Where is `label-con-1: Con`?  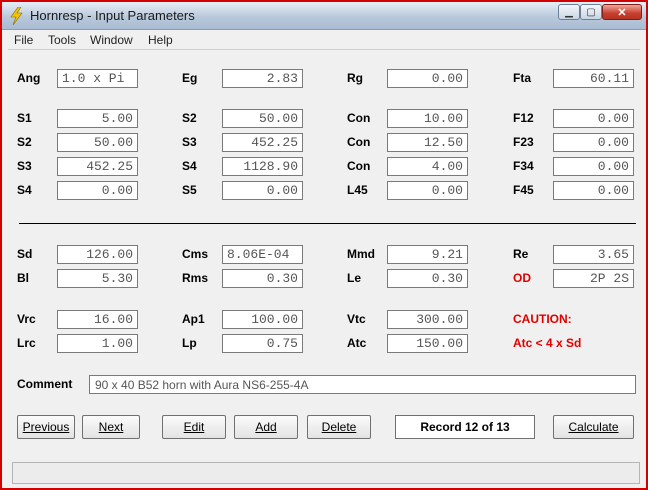
label-con-1: Con is located at coordinates (359, 118).